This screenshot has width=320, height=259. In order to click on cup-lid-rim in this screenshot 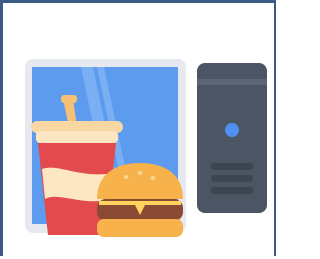, I will do `click(77, 137)`.